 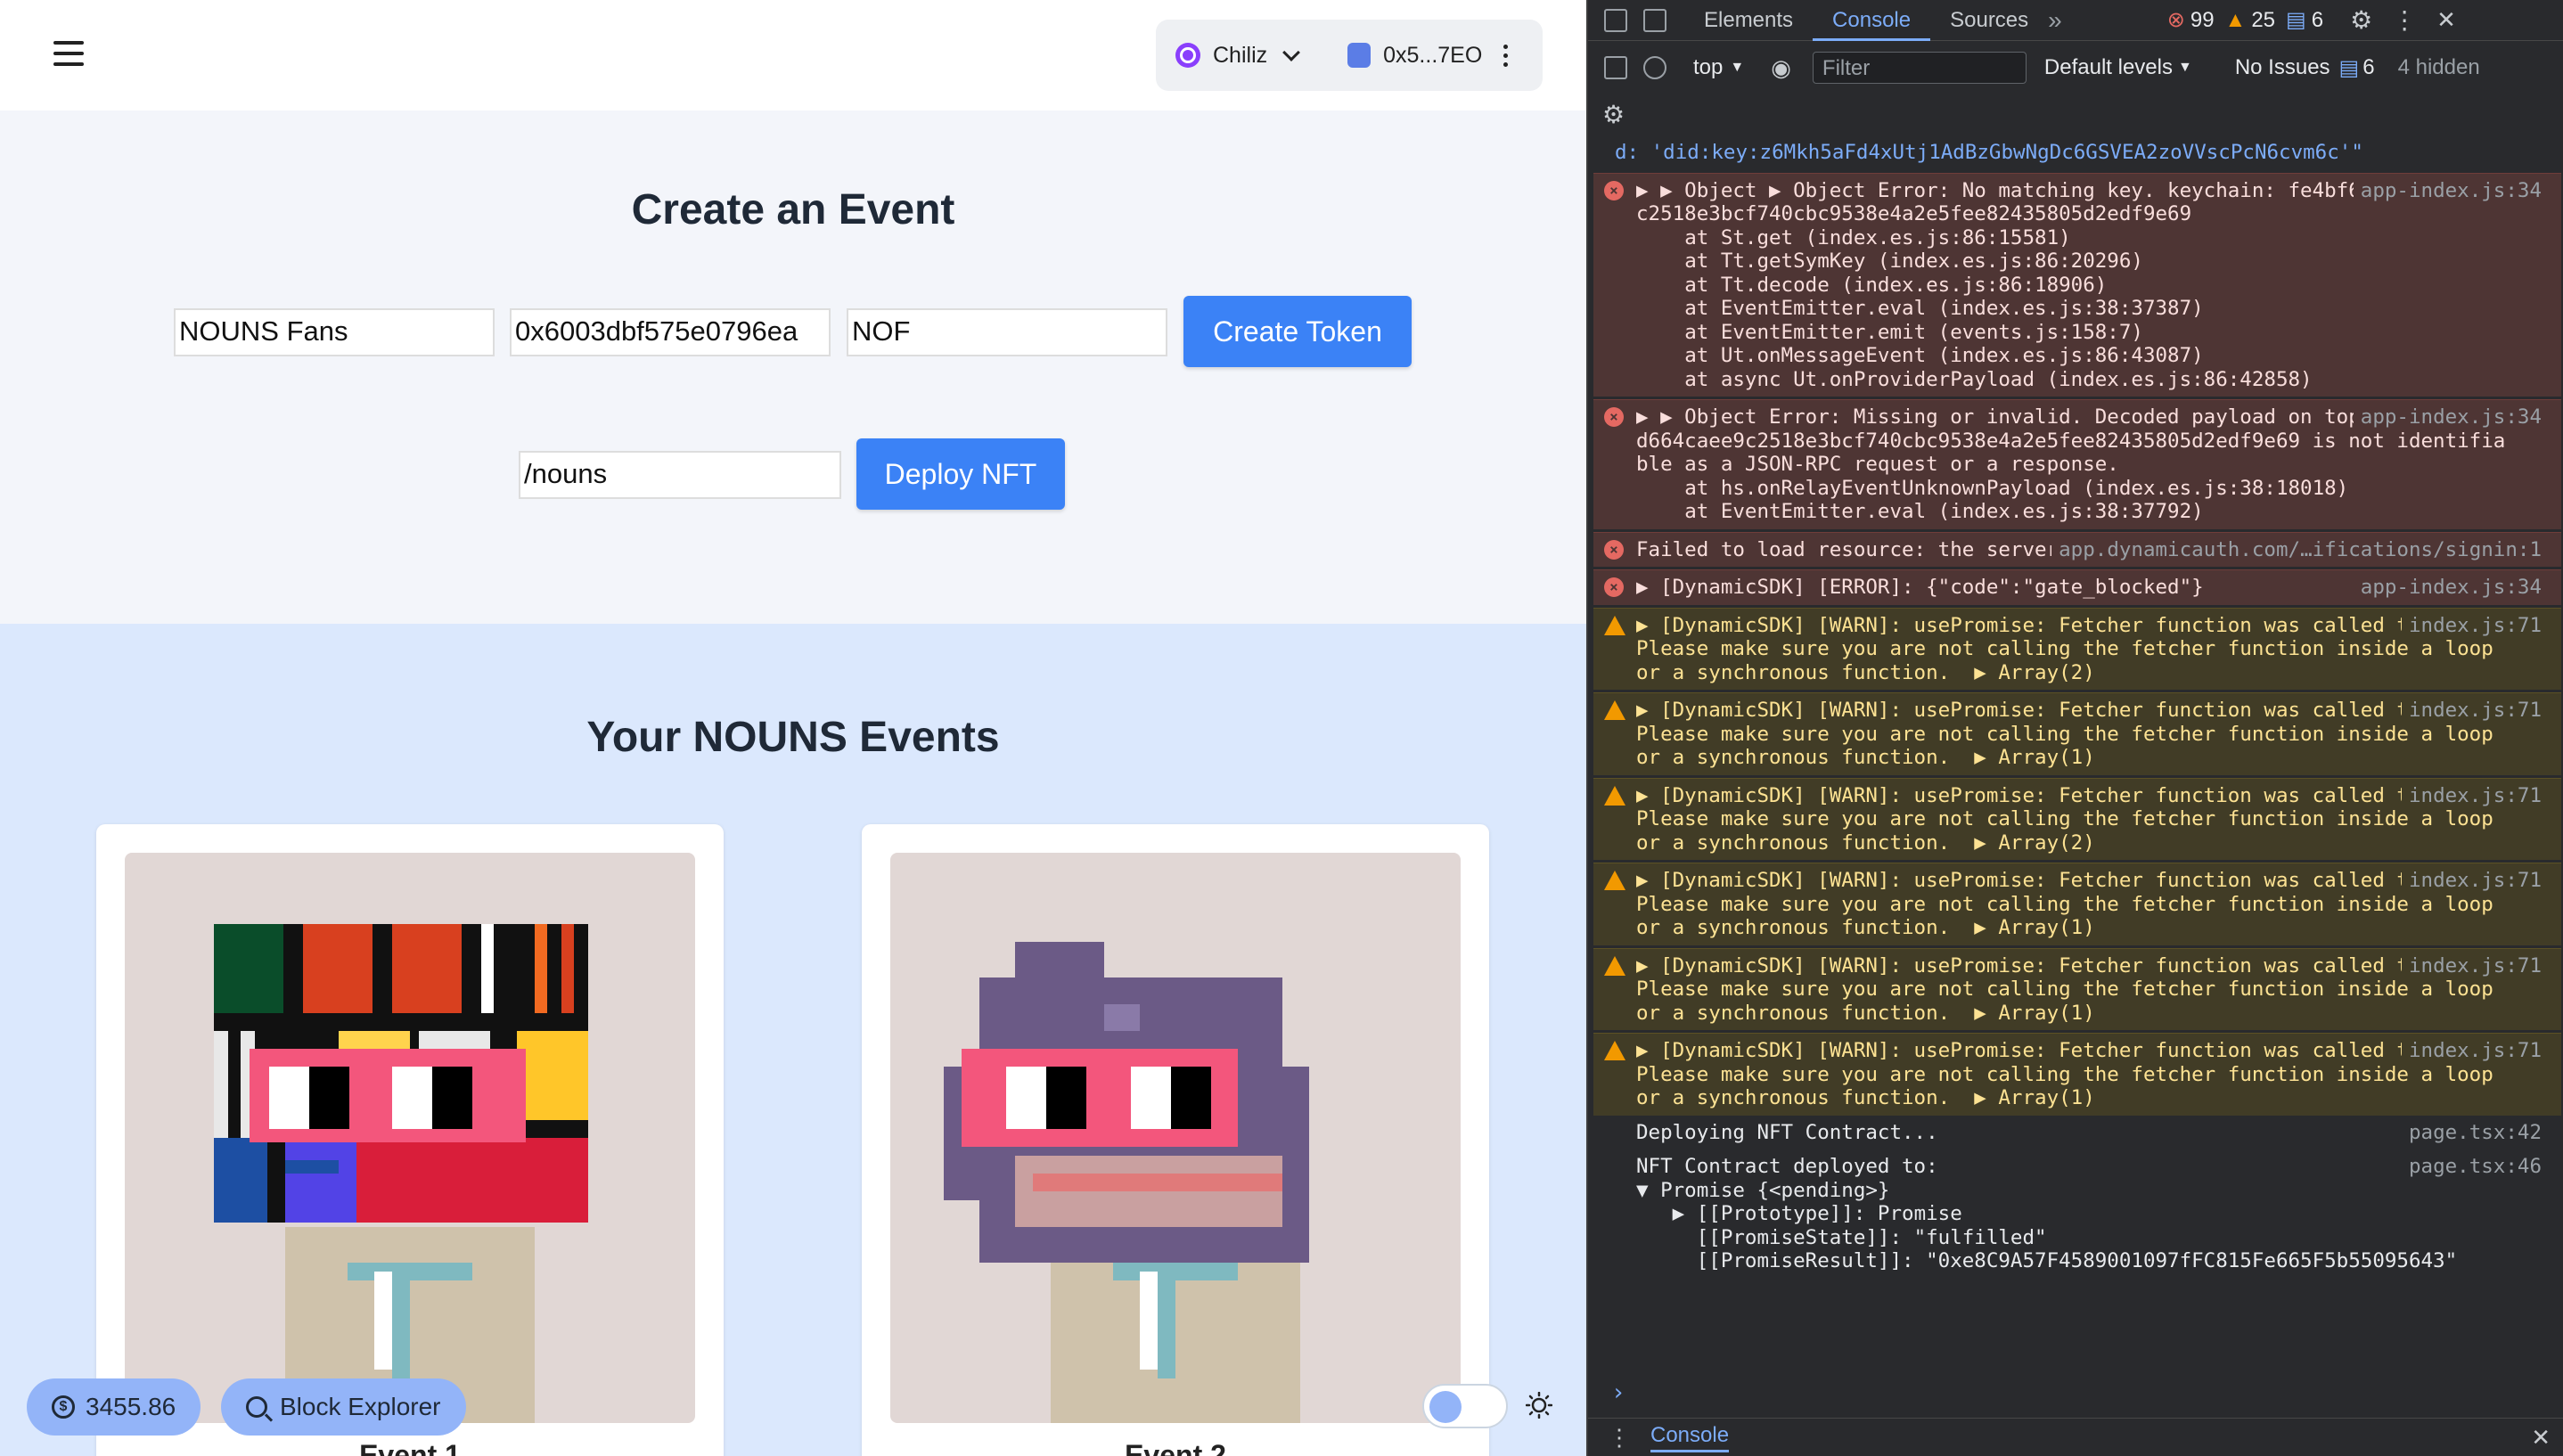 What do you see at coordinates (1359, 56) in the screenshot?
I see `wallet-icon` at bounding box center [1359, 56].